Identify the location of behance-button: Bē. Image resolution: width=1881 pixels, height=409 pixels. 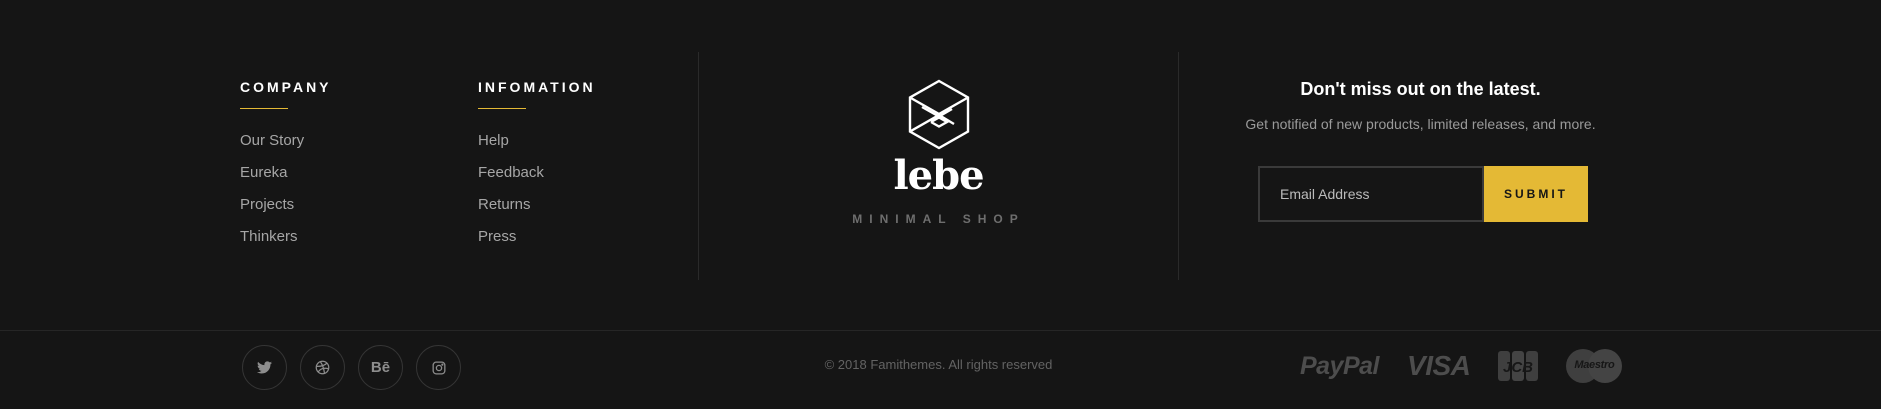
(380, 367).